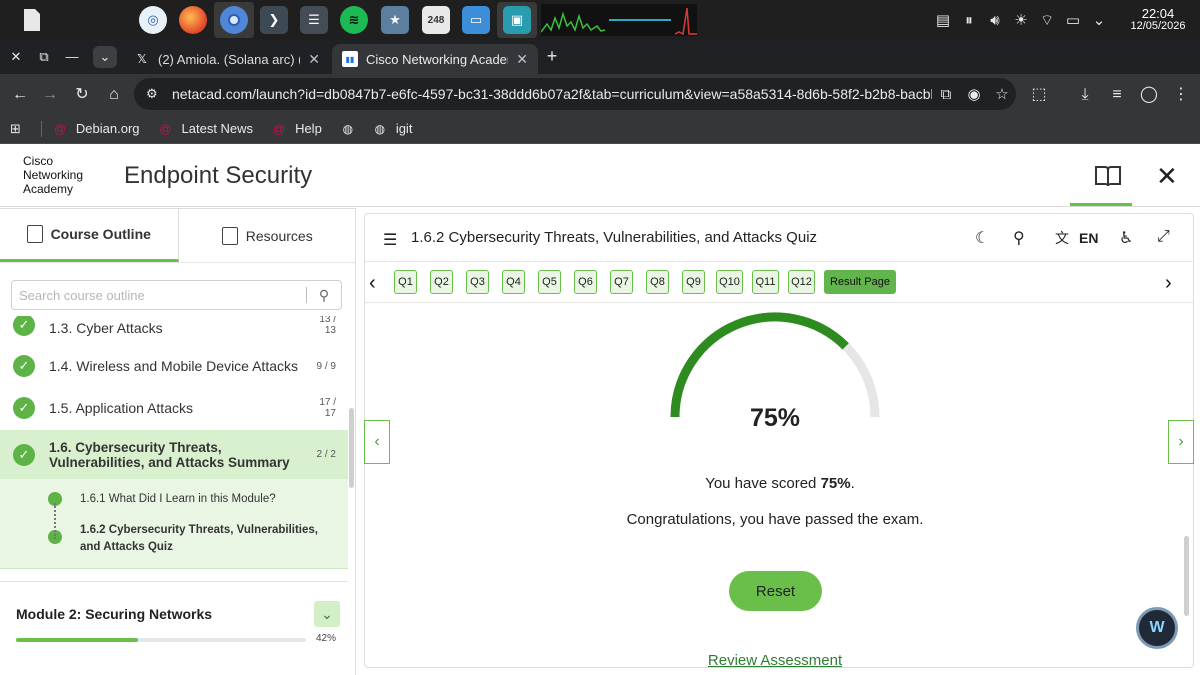  I want to click on cisco-logo: Cisco Networking Academy, so click(53, 175).